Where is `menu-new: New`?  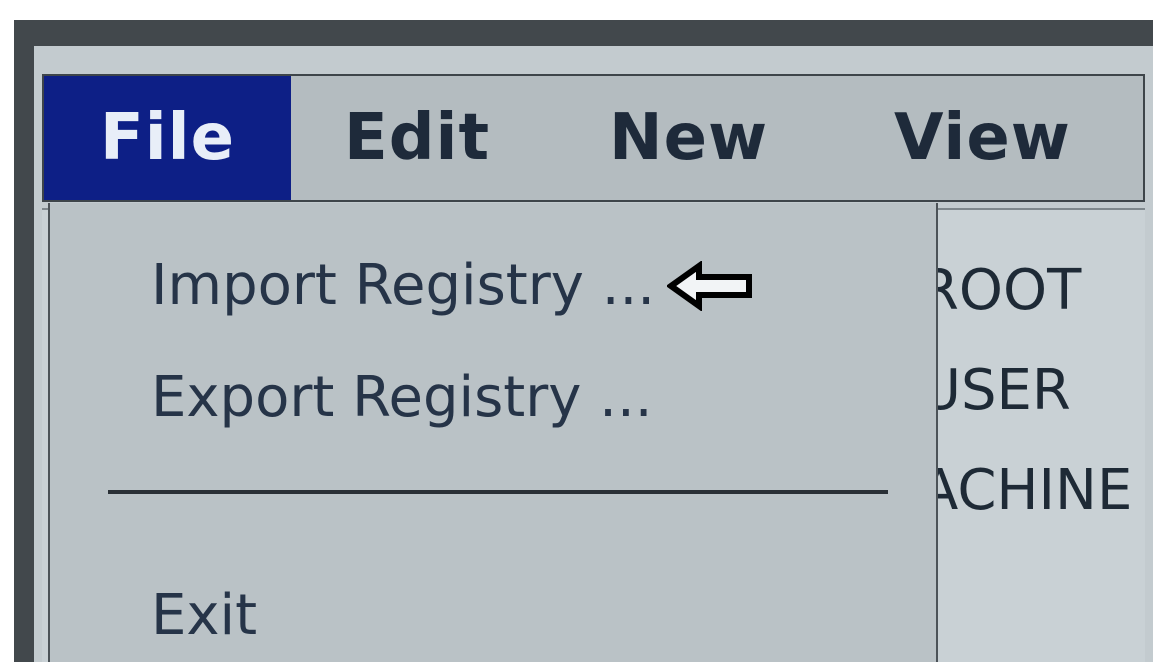
menu-new: New is located at coordinates (694, 138).